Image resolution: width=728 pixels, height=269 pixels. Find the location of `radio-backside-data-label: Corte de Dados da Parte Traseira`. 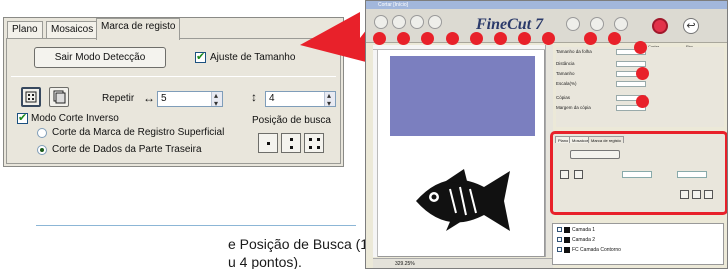

radio-backside-data-label: Corte de Dados da Parte Traseira is located at coordinates (127, 149).